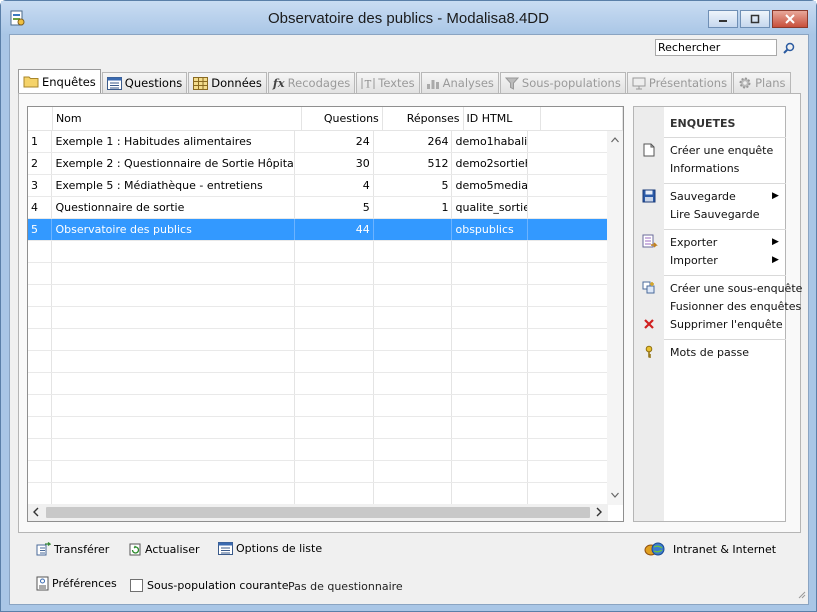 The height and width of the screenshot is (612, 817). I want to click on lire-sauvegarde-link: Lire Sauvegarde, so click(715, 214).